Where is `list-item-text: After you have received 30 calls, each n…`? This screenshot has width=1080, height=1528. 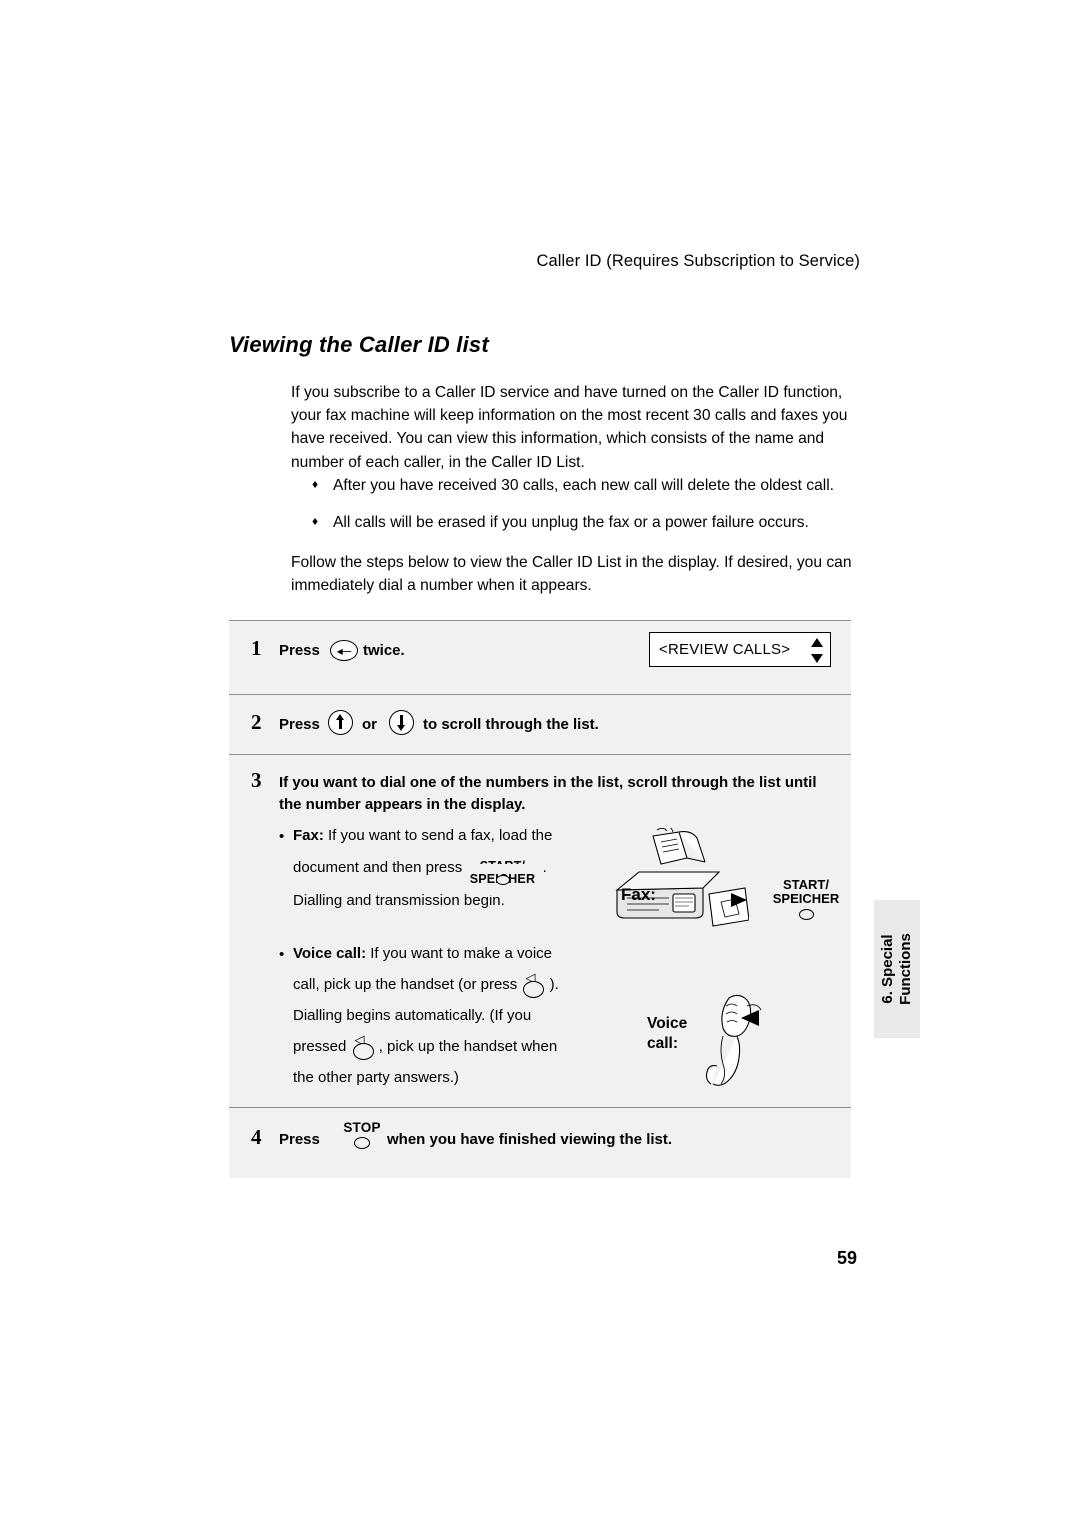 list-item-text: After you have received 30 calls, each n… is located at coordinates (584, 485).